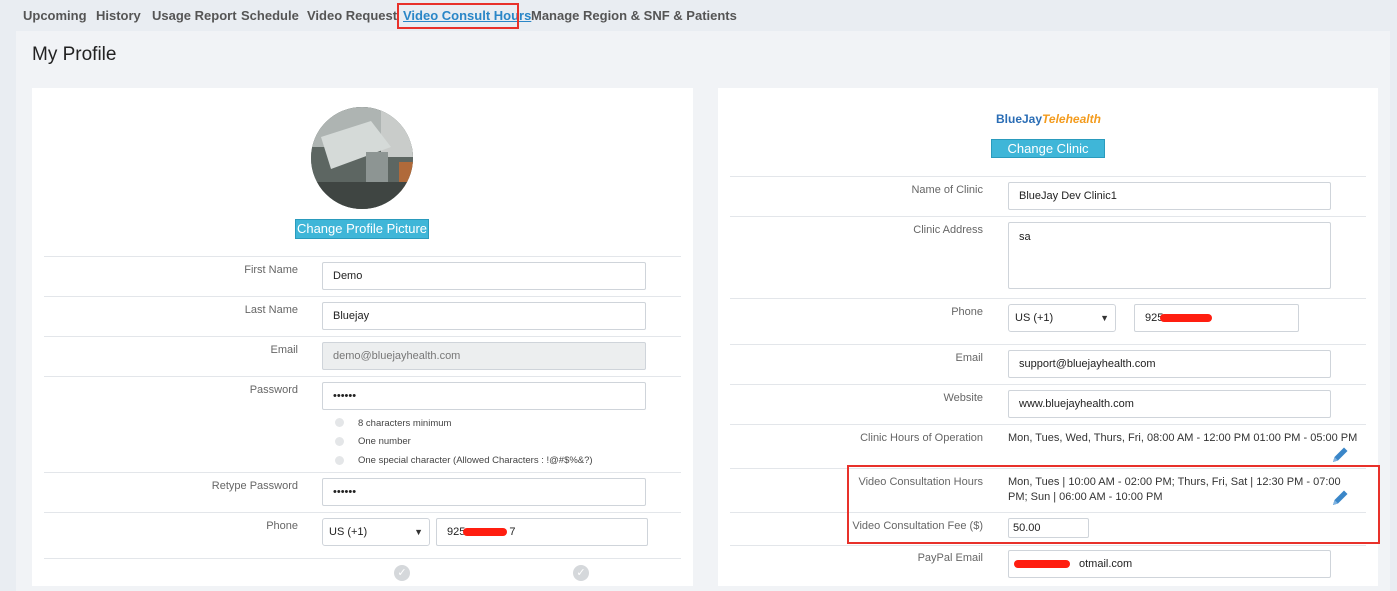 Image resolution: width=1397 pixels, height=591 pixels. I want to click on logo-text-primary: BlueJay, so click(1019, 119).